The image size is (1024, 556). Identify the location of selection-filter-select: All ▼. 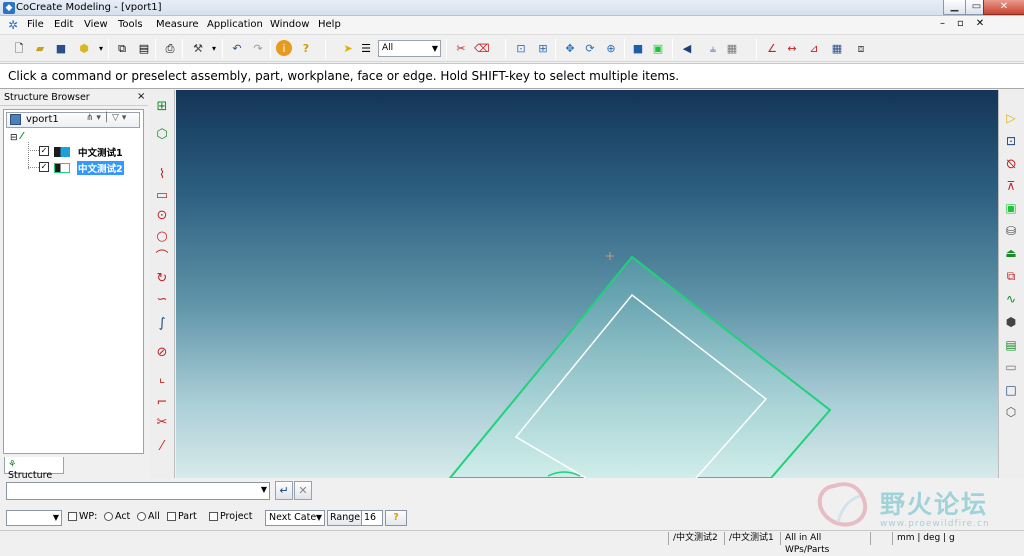
(409, 48).